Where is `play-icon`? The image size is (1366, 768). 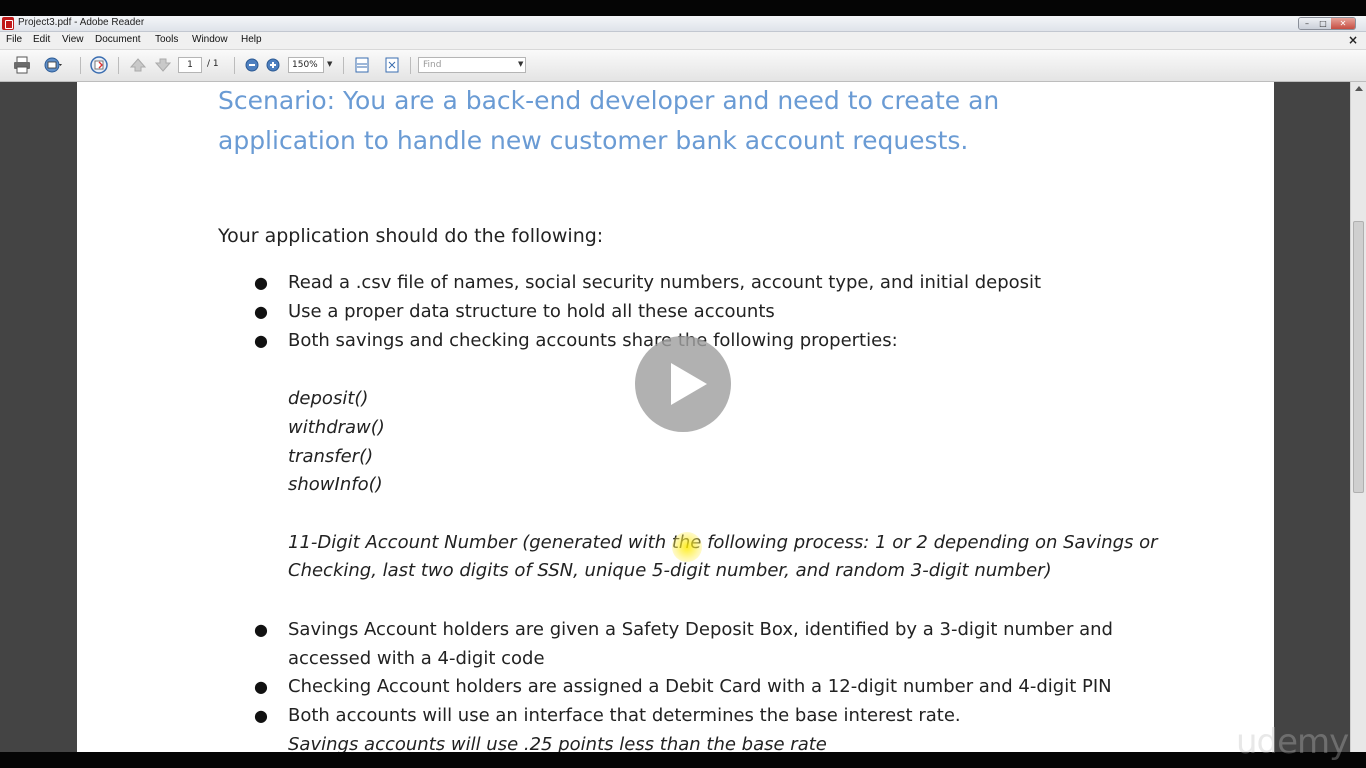 play-icon is located at coordinates (683, 384).